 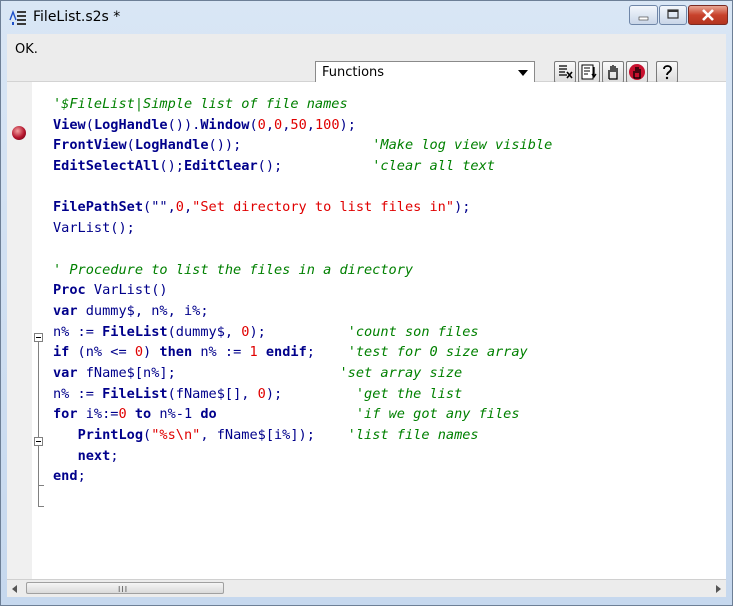 I want to click on stop-hand-icon, so click(x=613, y=72).